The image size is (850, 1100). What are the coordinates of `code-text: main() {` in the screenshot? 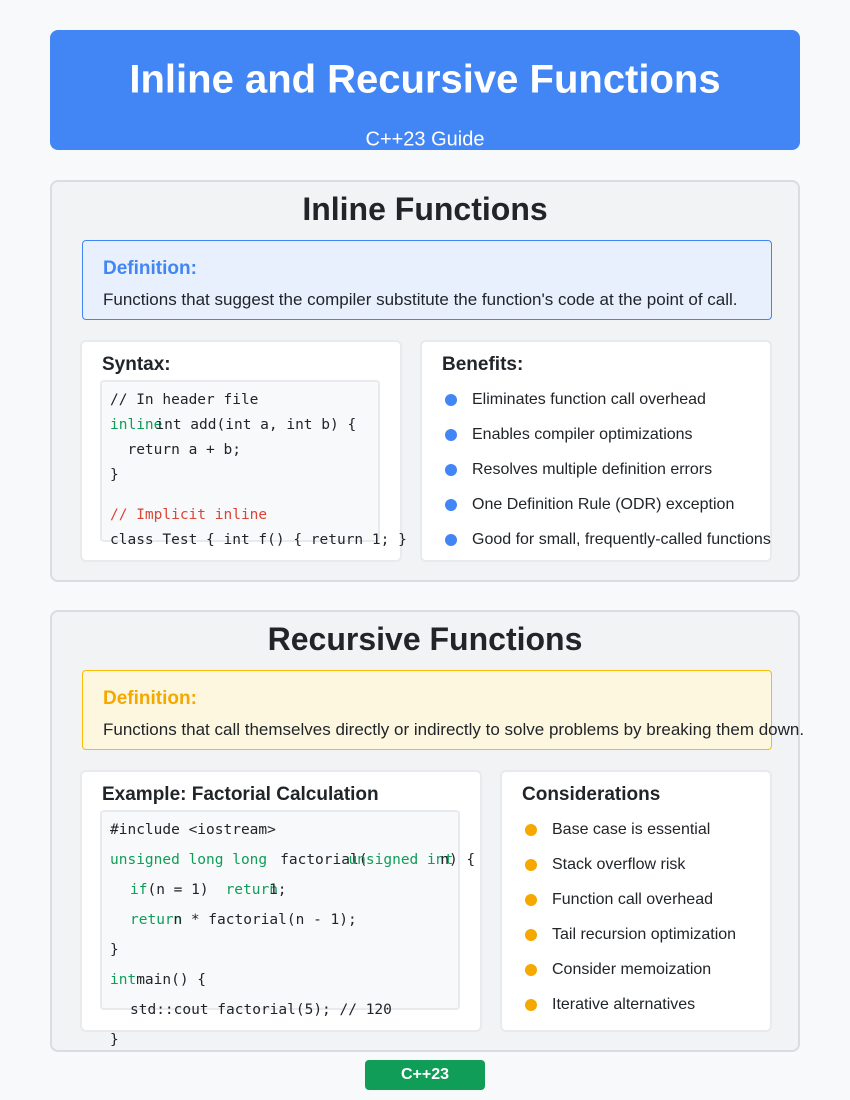 It's located at (171, 980).